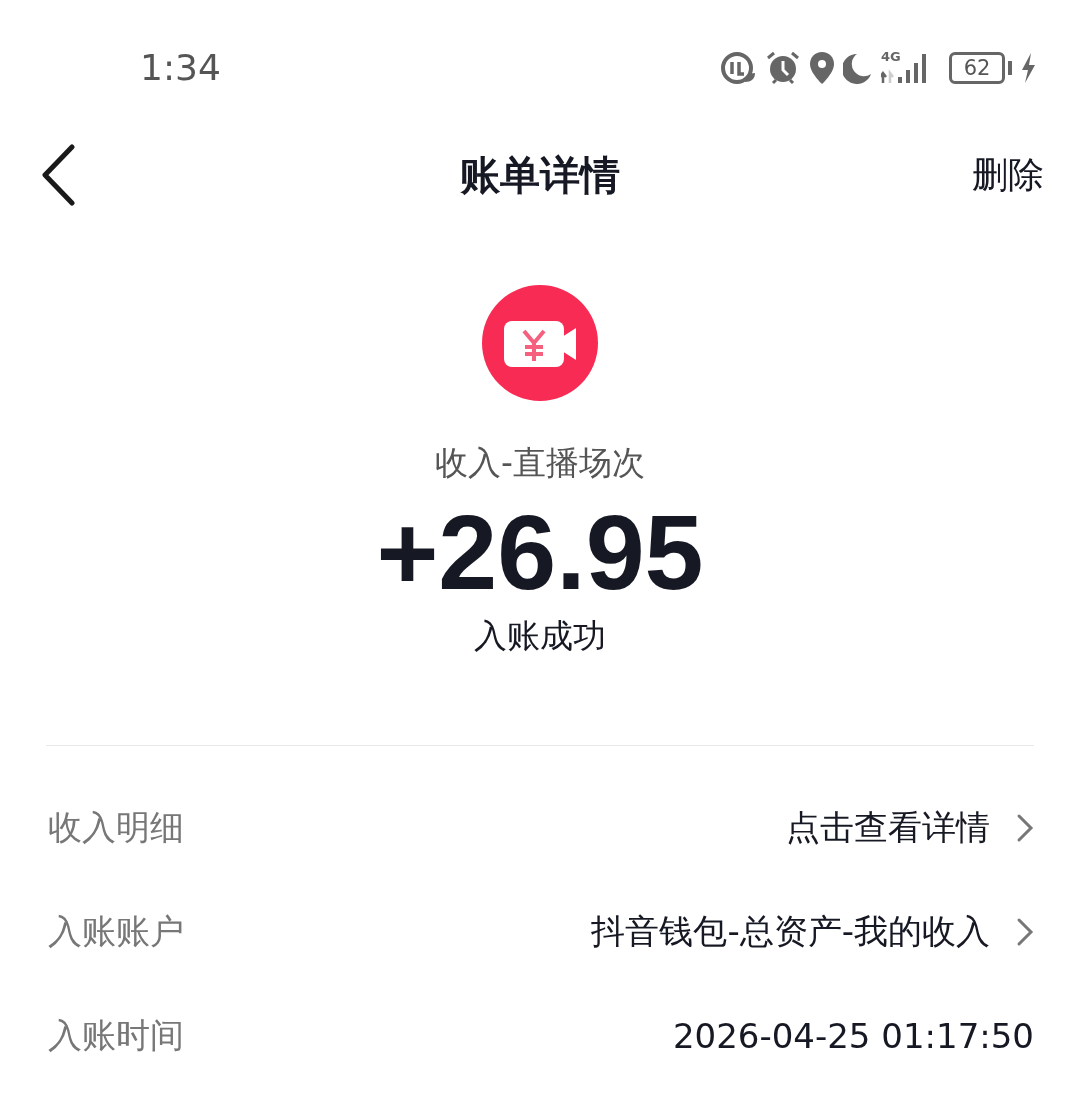  Describe the element at coordinates (853, 1035) in the screenshot. I see `detail-value: 2026-04-25 01:17:50` at that location.